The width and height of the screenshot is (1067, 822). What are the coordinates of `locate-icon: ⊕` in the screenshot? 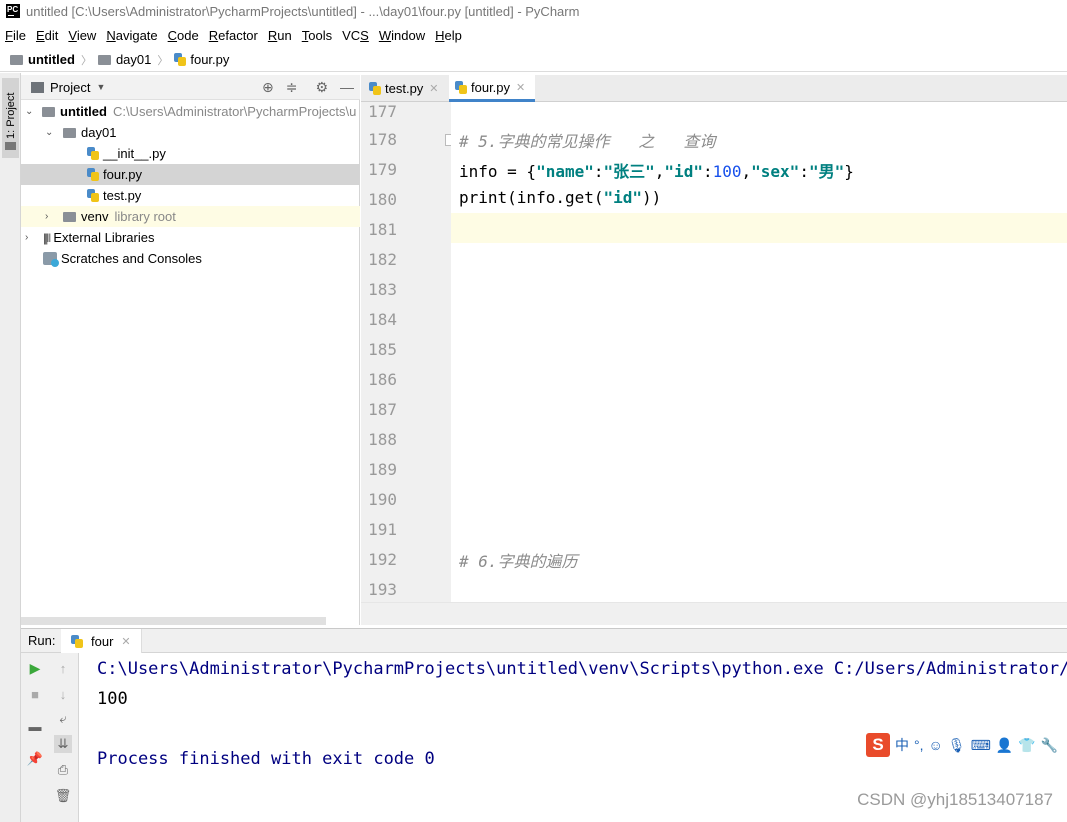 It's located at (268, 87).